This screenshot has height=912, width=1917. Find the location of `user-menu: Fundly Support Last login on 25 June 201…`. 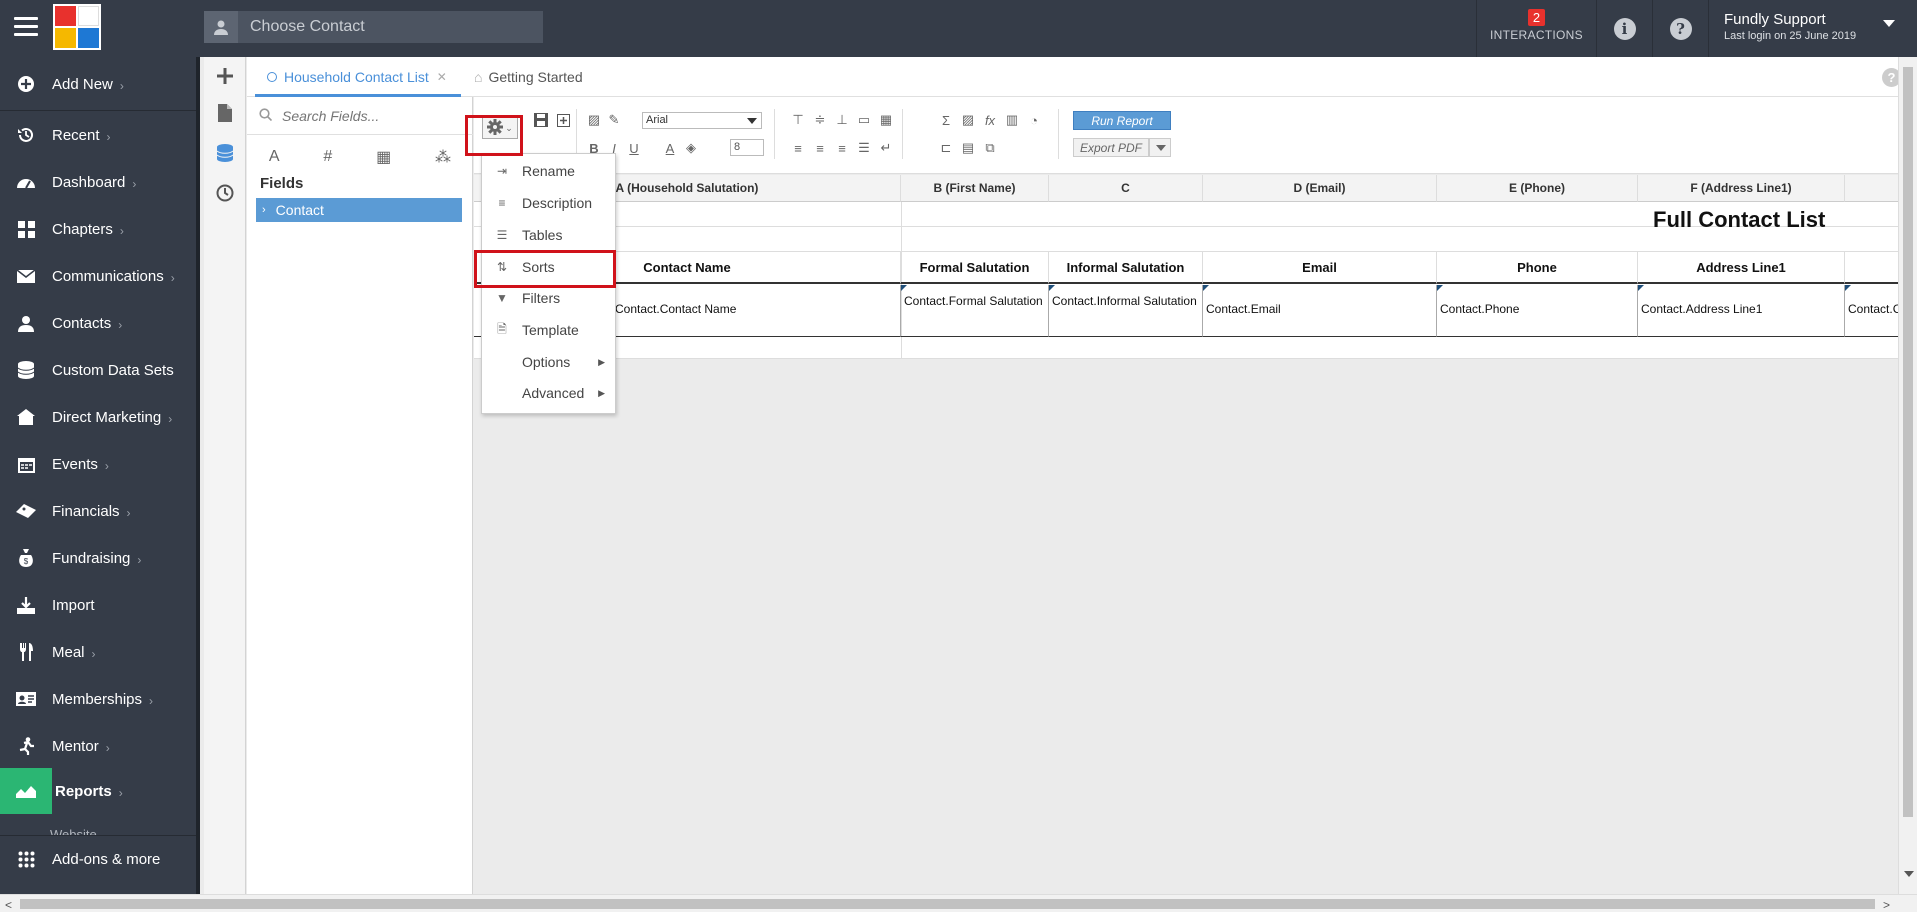

user-menu: Fundly Support Last login on 25 June 201… is located at coordinates (1812, 28).